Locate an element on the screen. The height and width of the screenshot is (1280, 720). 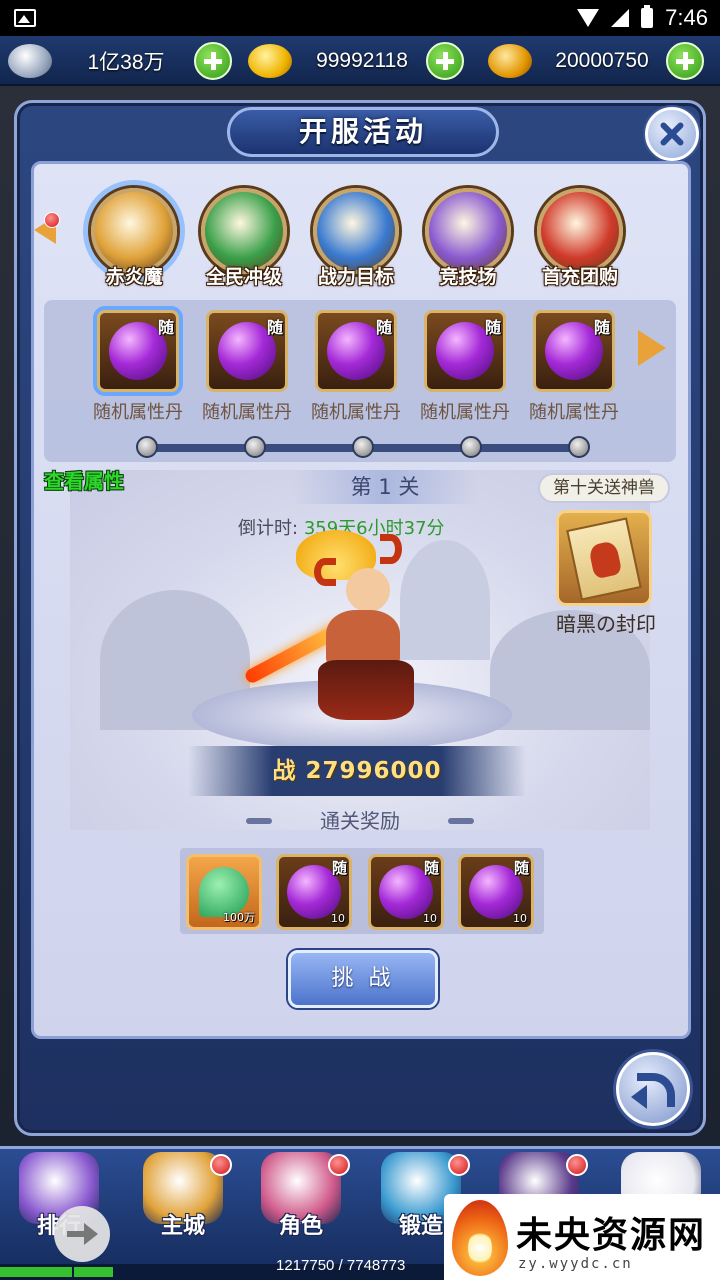
tab-label: 竞技场 is located at coordinates (468, 277).